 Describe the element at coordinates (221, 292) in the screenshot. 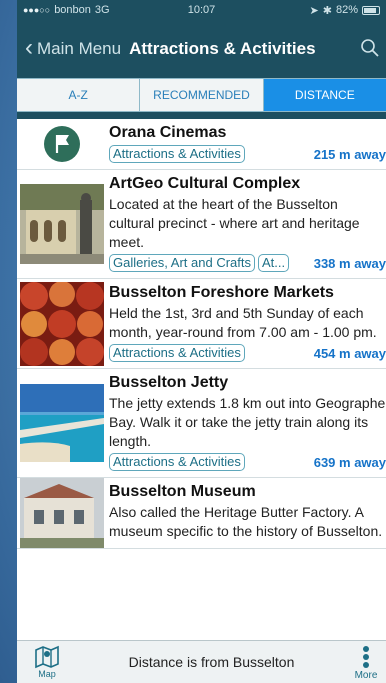

I see `item-title: Busselton Foreshore Markets` at that location.